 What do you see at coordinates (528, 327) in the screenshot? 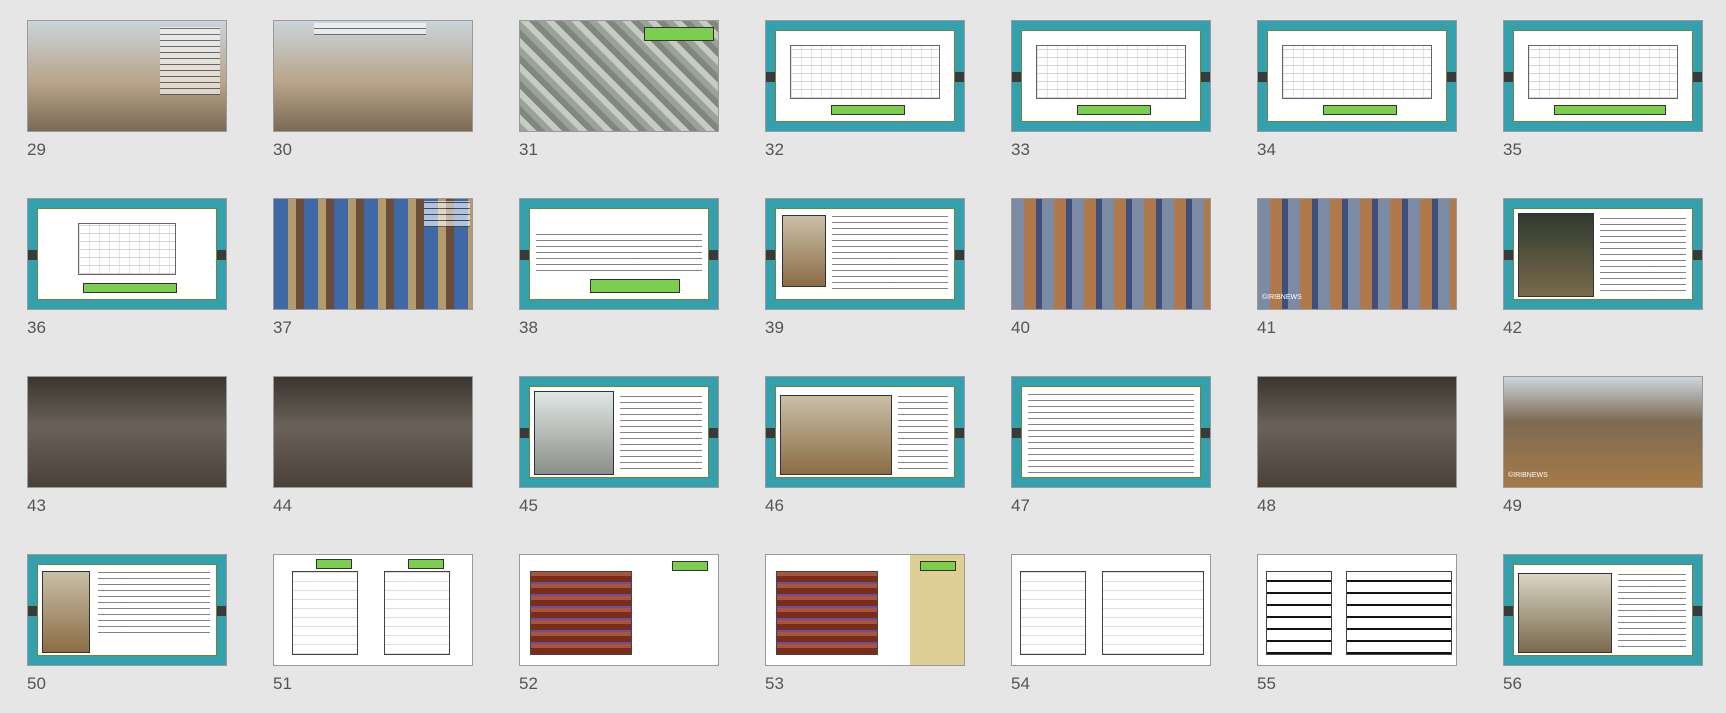
I see `slide-number: 38` at bounding box center [528, 327].